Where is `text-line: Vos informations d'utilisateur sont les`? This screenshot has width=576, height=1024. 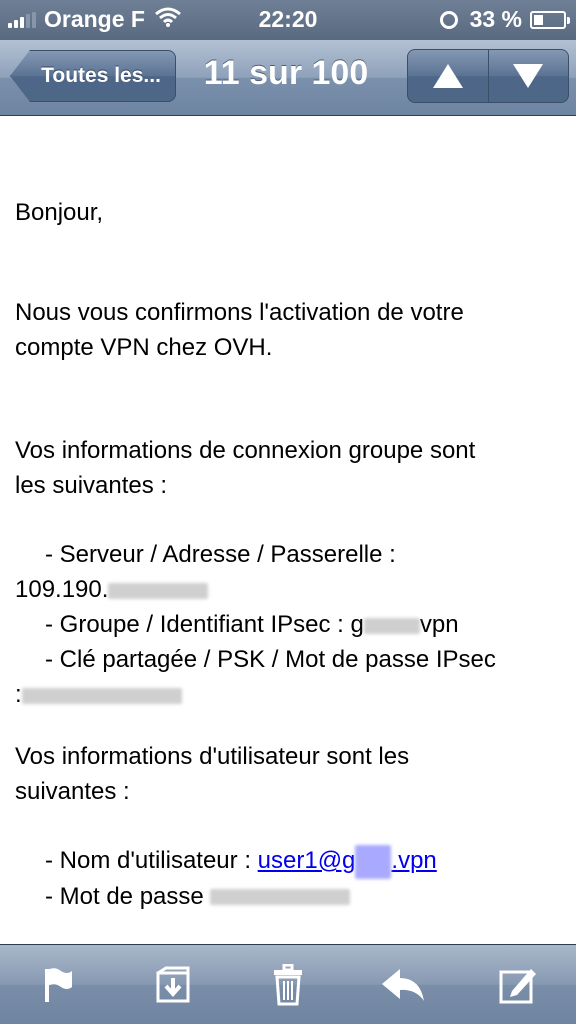
text-line: Vos informations d'utilisateur sont les is located at coordinates (212, 756).